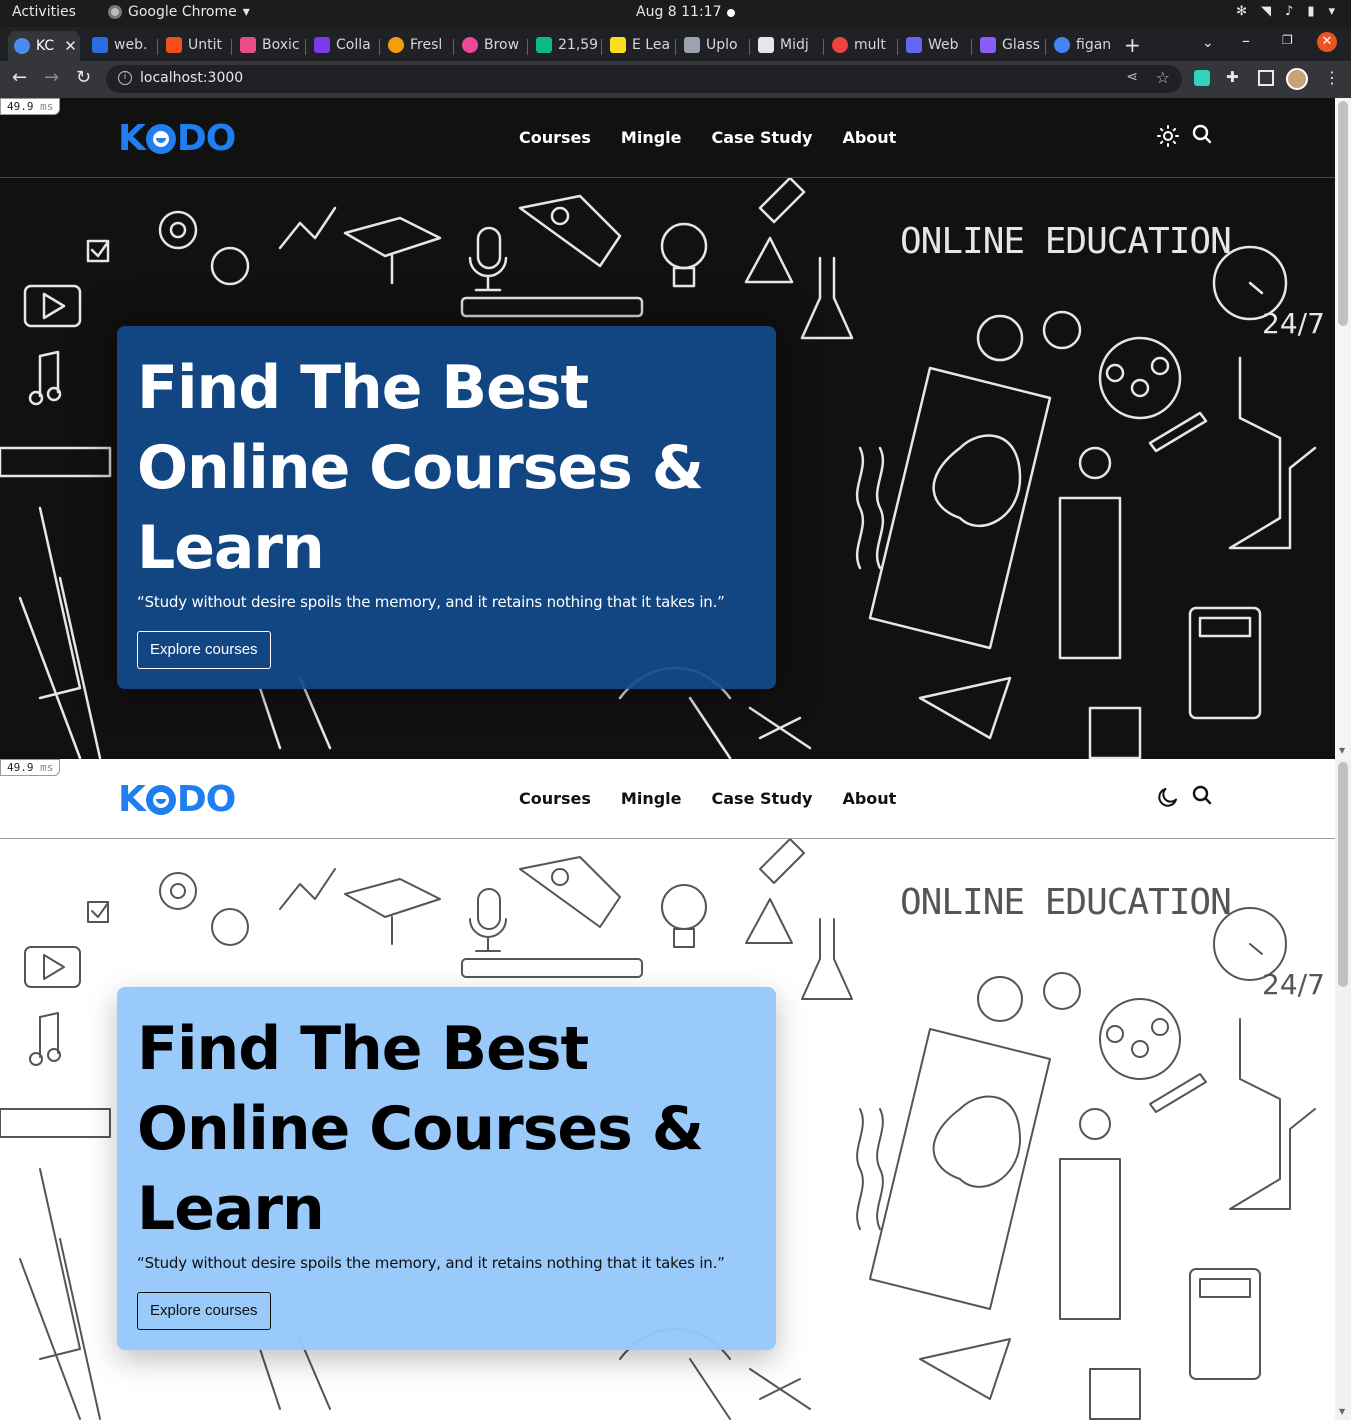  I want to click on chevron-down-icon: ▾, so click(1331, 11).